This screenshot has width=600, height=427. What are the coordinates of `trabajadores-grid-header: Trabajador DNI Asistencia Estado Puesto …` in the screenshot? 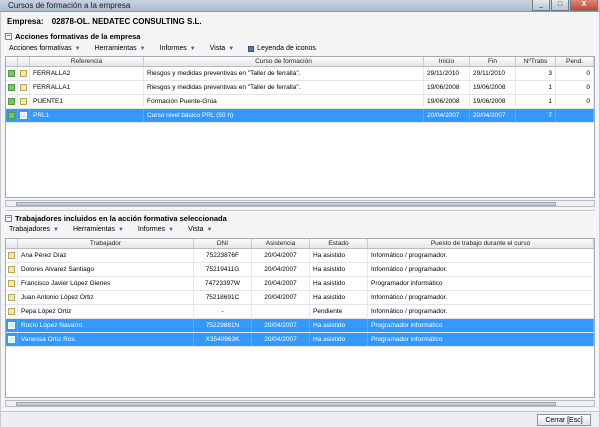 It's located at (300, 244).